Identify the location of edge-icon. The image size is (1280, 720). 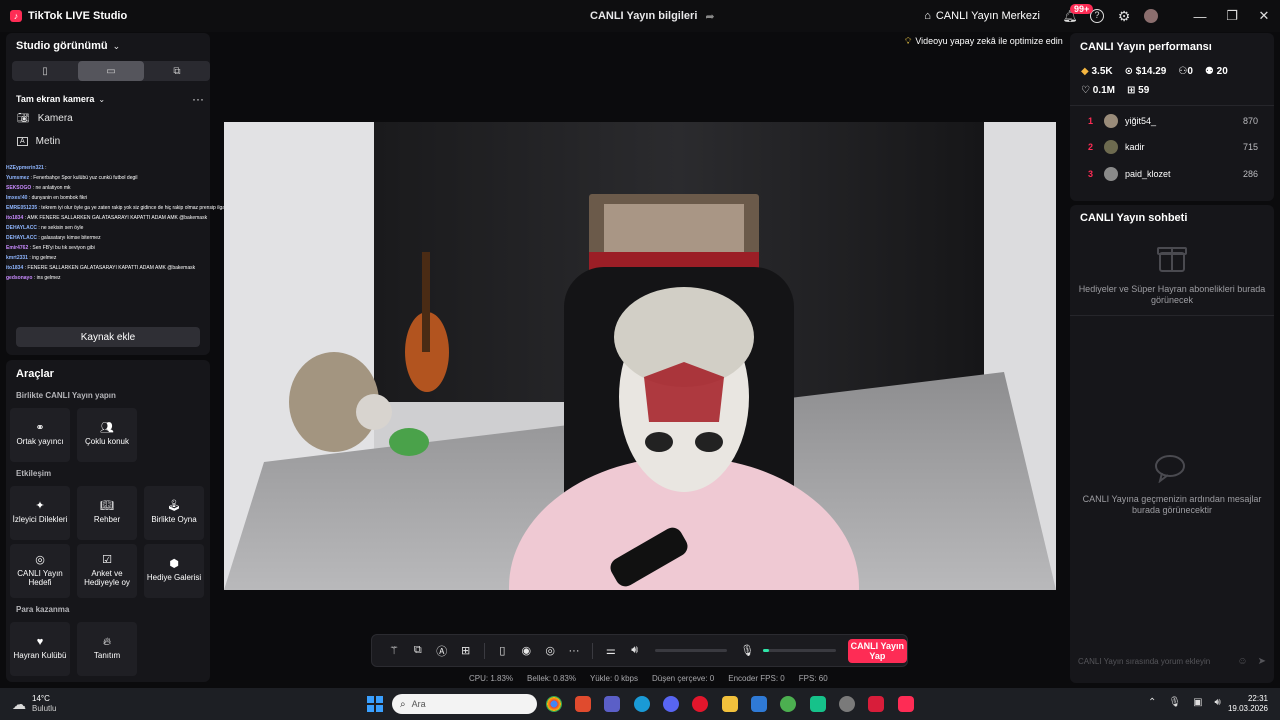
(642, 704).